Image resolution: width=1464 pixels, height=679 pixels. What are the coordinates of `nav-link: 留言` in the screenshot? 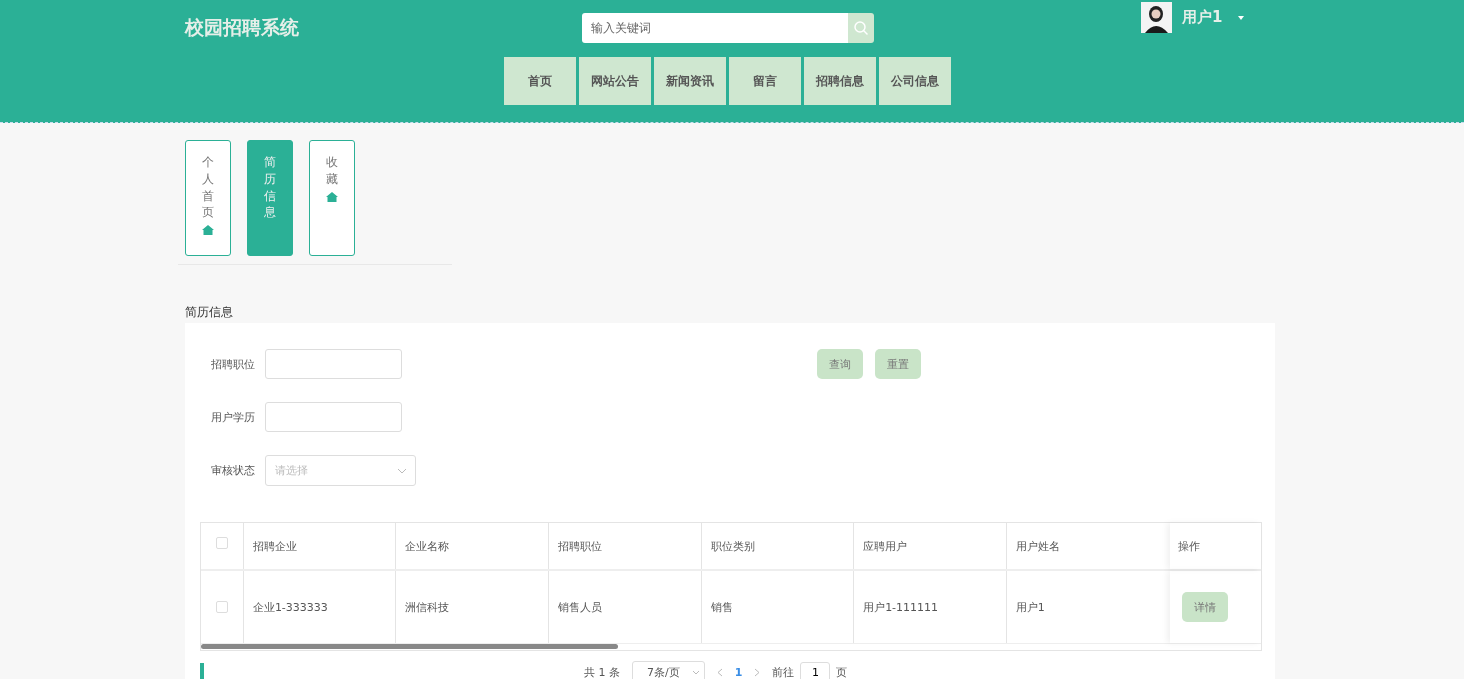 It's located at (765, 81).